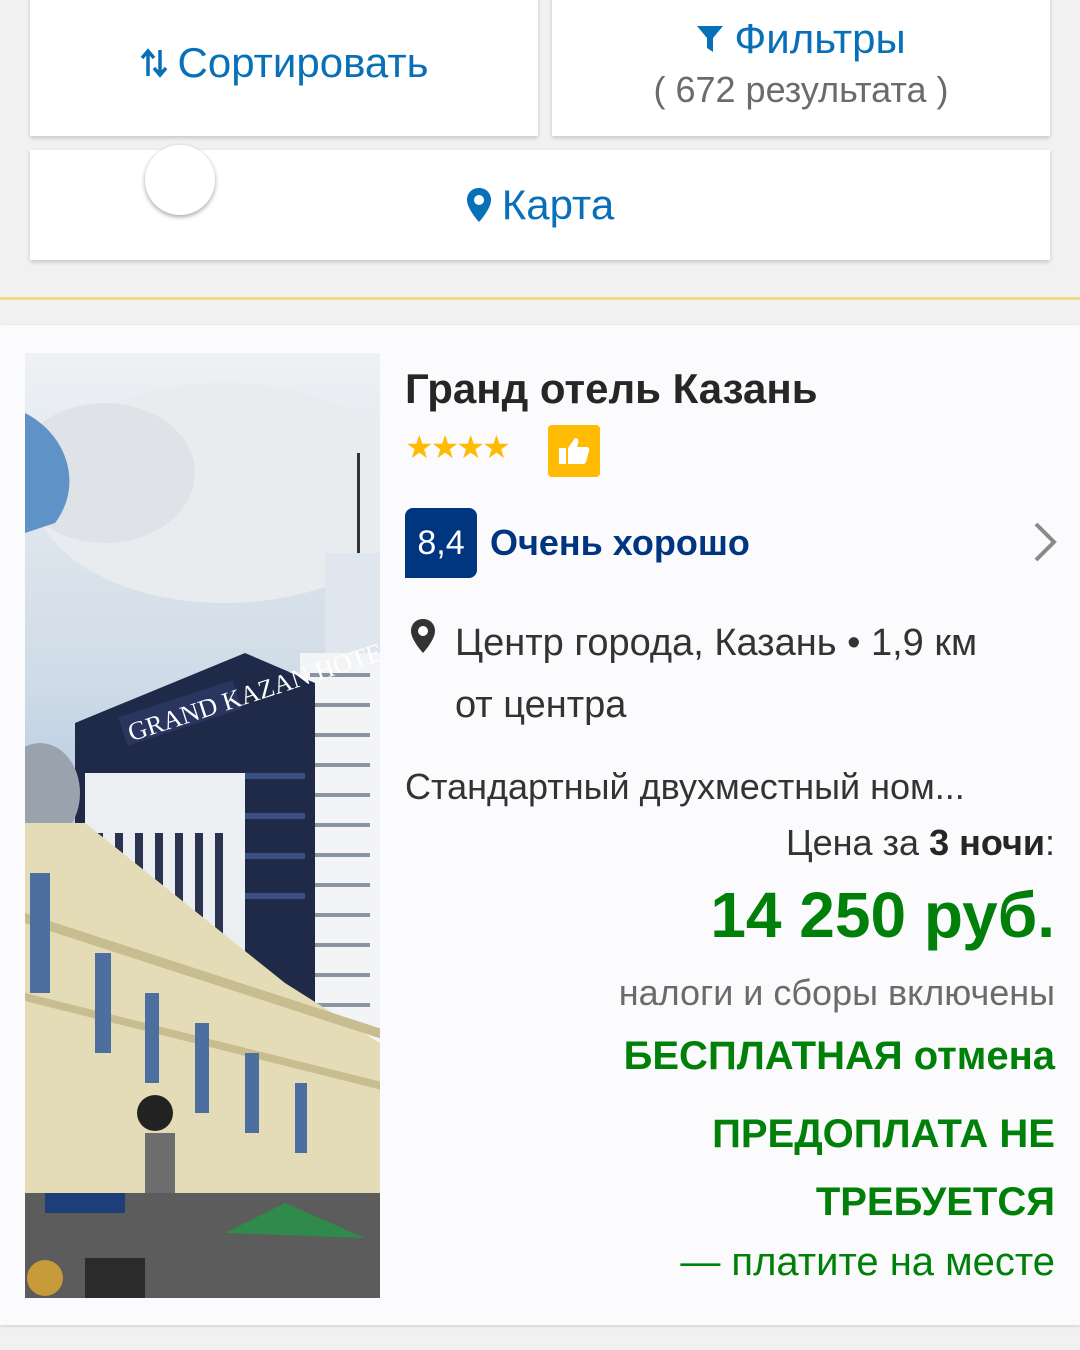 The height and width of the screenshot is (1350, 1080). I want to click on chevron-right-icon, so click(1045, 542).